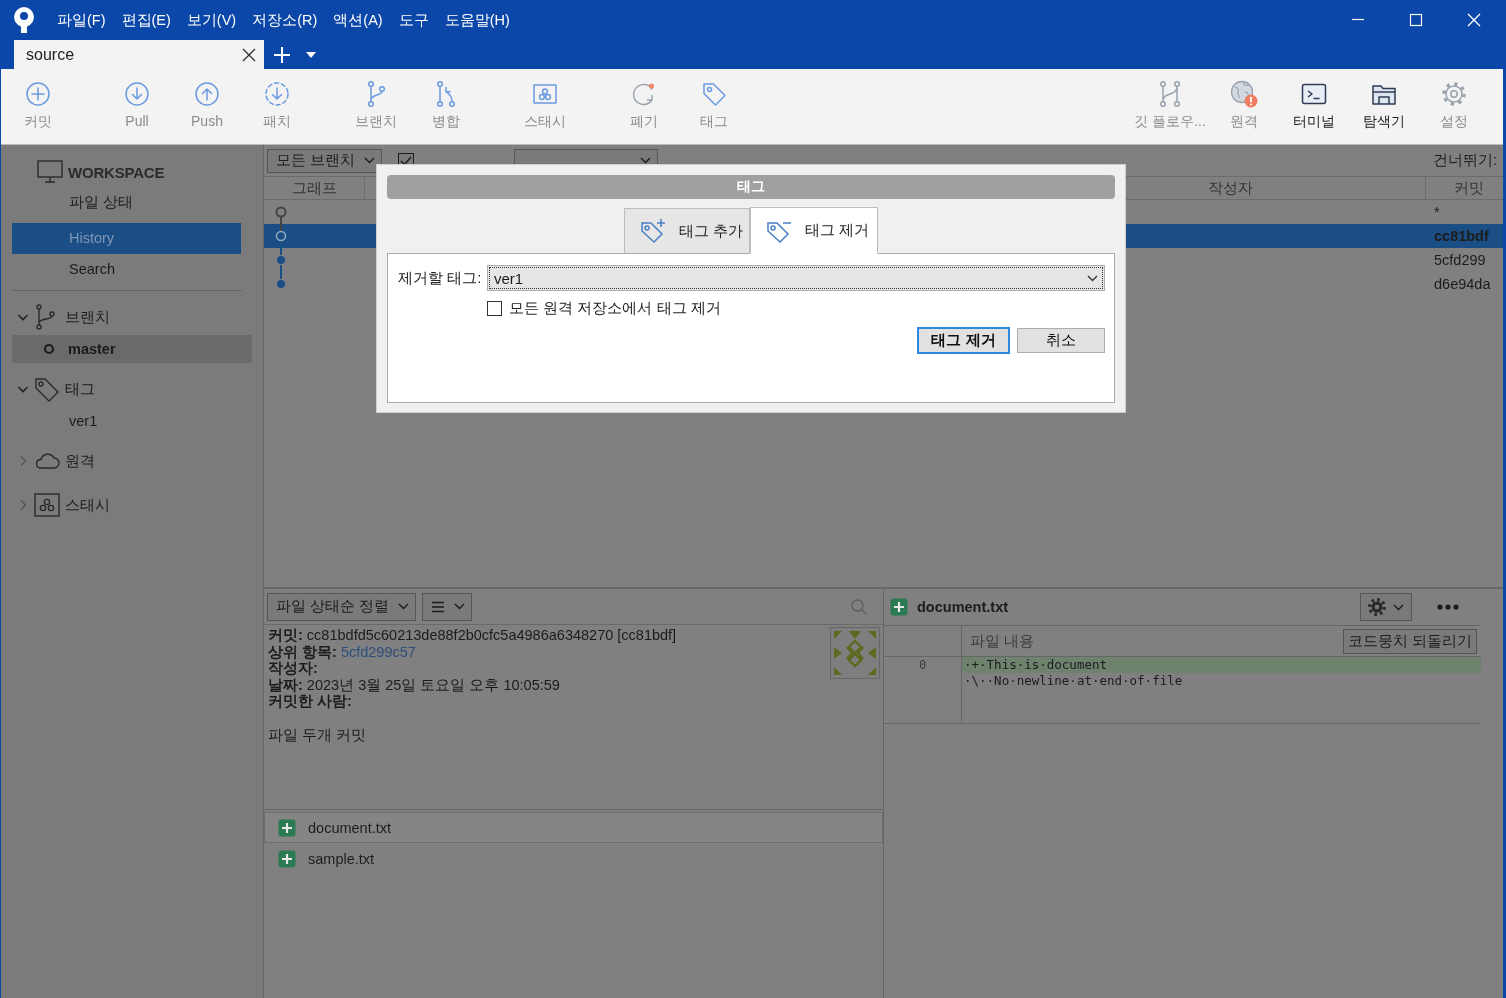 Image resolution: width=1506 pixels, height=998 pixels. What do you see at coordinates (310, 701) in the screenshot?
I see `commit-info: 커밋한 사람:` at bounding box center [310, 701].